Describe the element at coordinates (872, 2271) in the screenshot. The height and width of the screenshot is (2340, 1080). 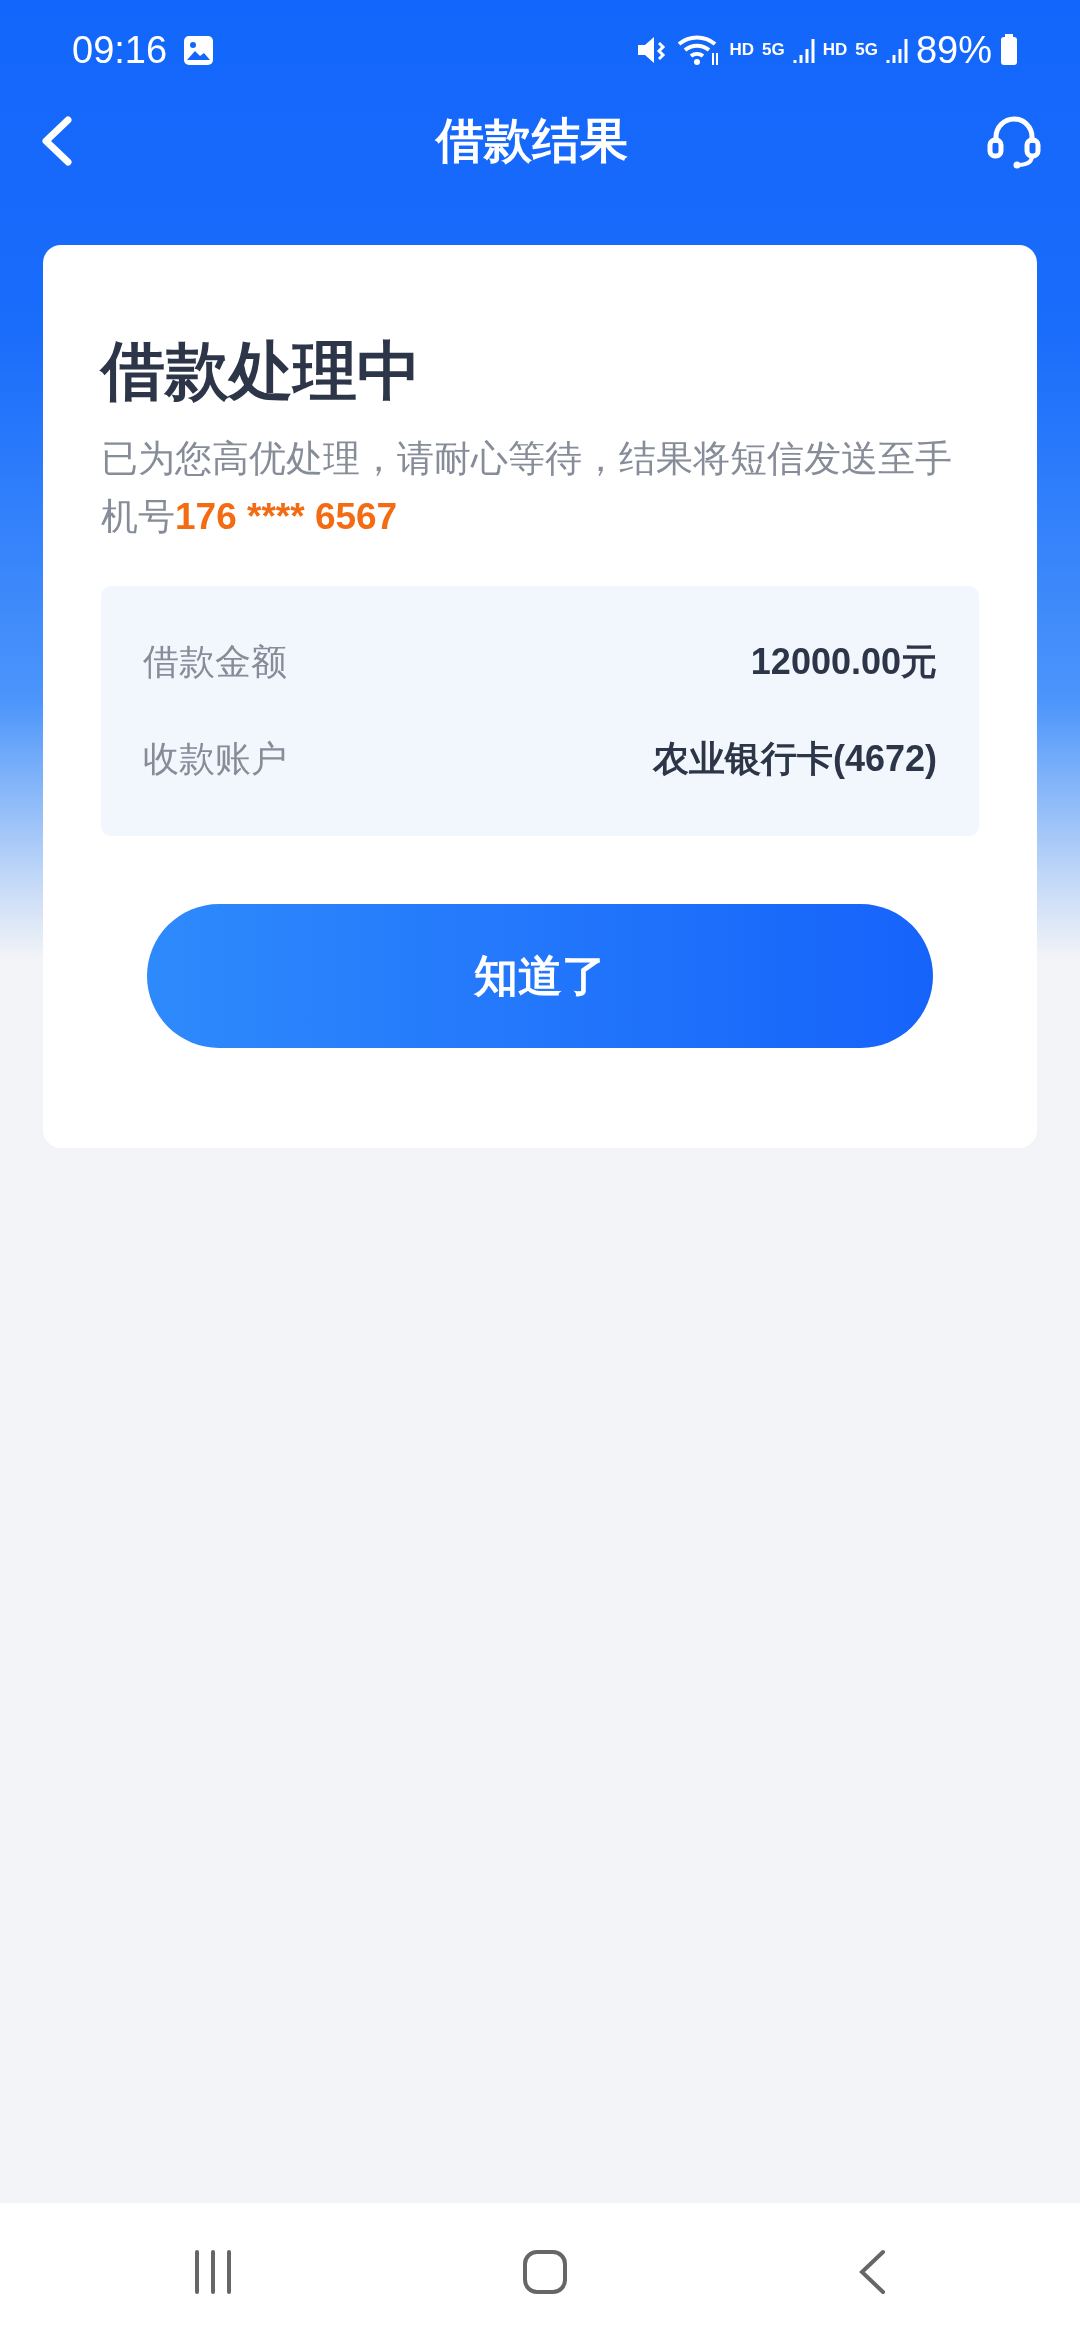
I see `back-icon` at that location.